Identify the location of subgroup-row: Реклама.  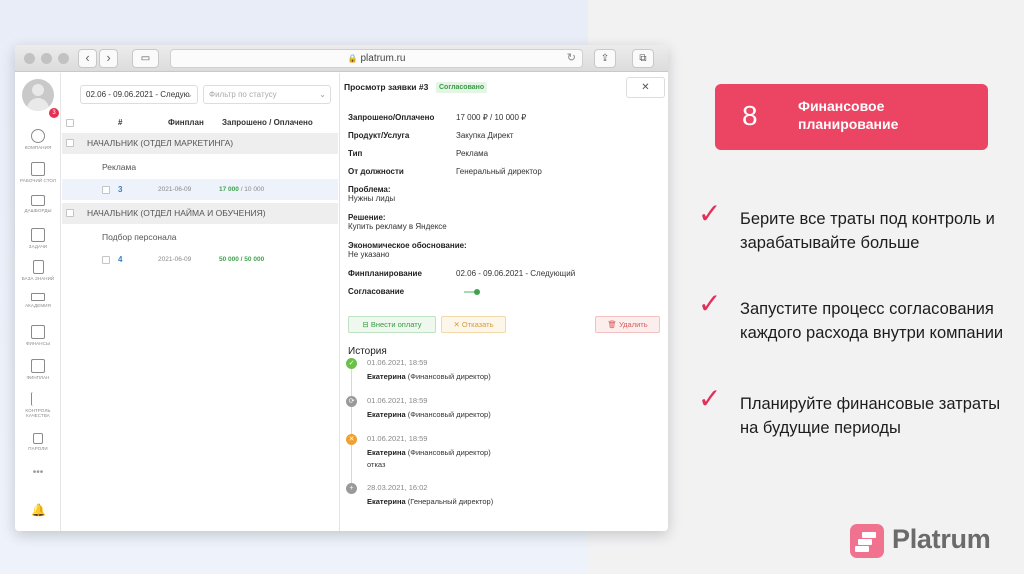
(200, 167).